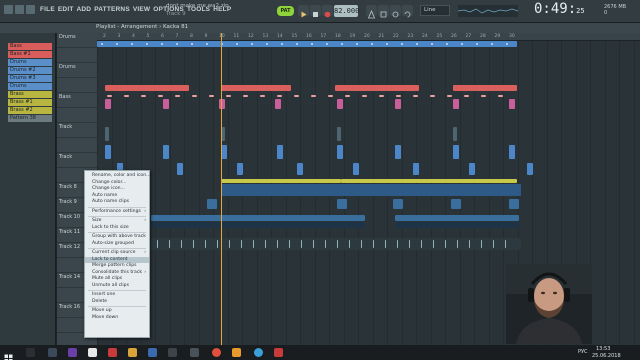  I want to click on track-header: Track, so click(77, 160).